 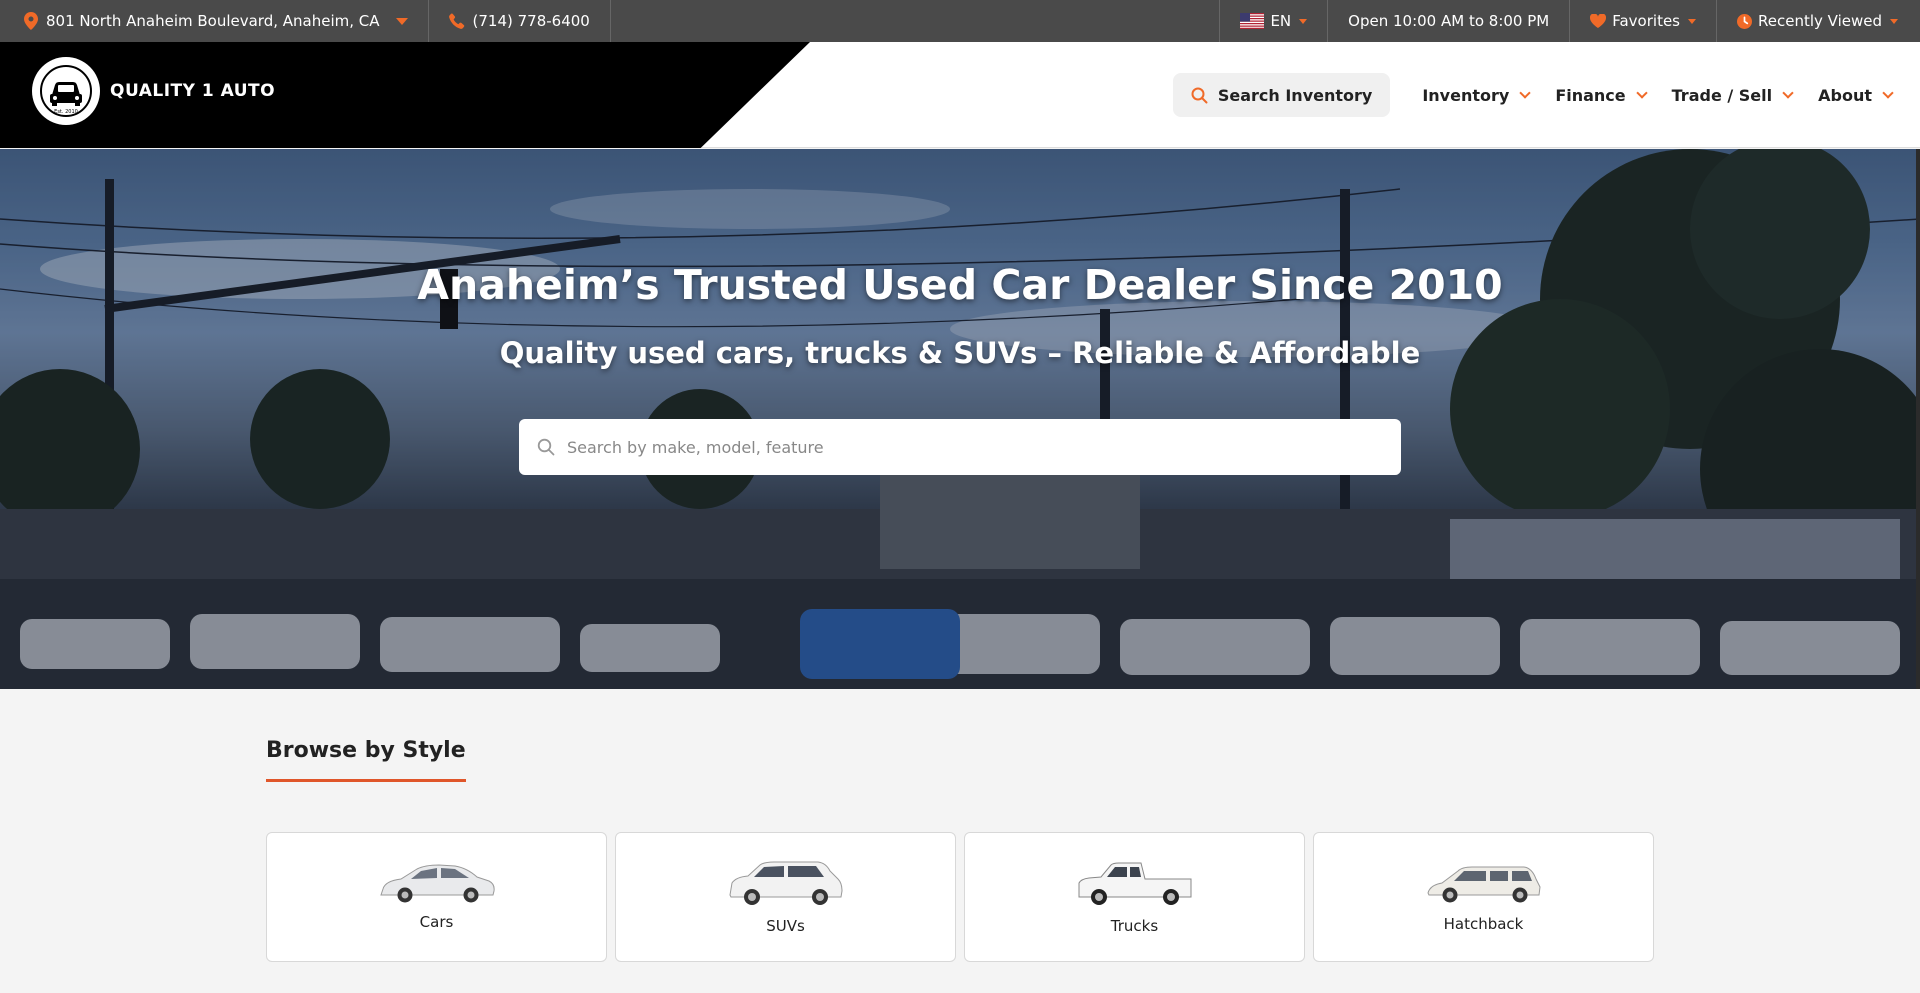 What do you see at coordinates (1845, 95) in the screenshot?
I see `nav-label: About` at bounding box center [1845, 95].